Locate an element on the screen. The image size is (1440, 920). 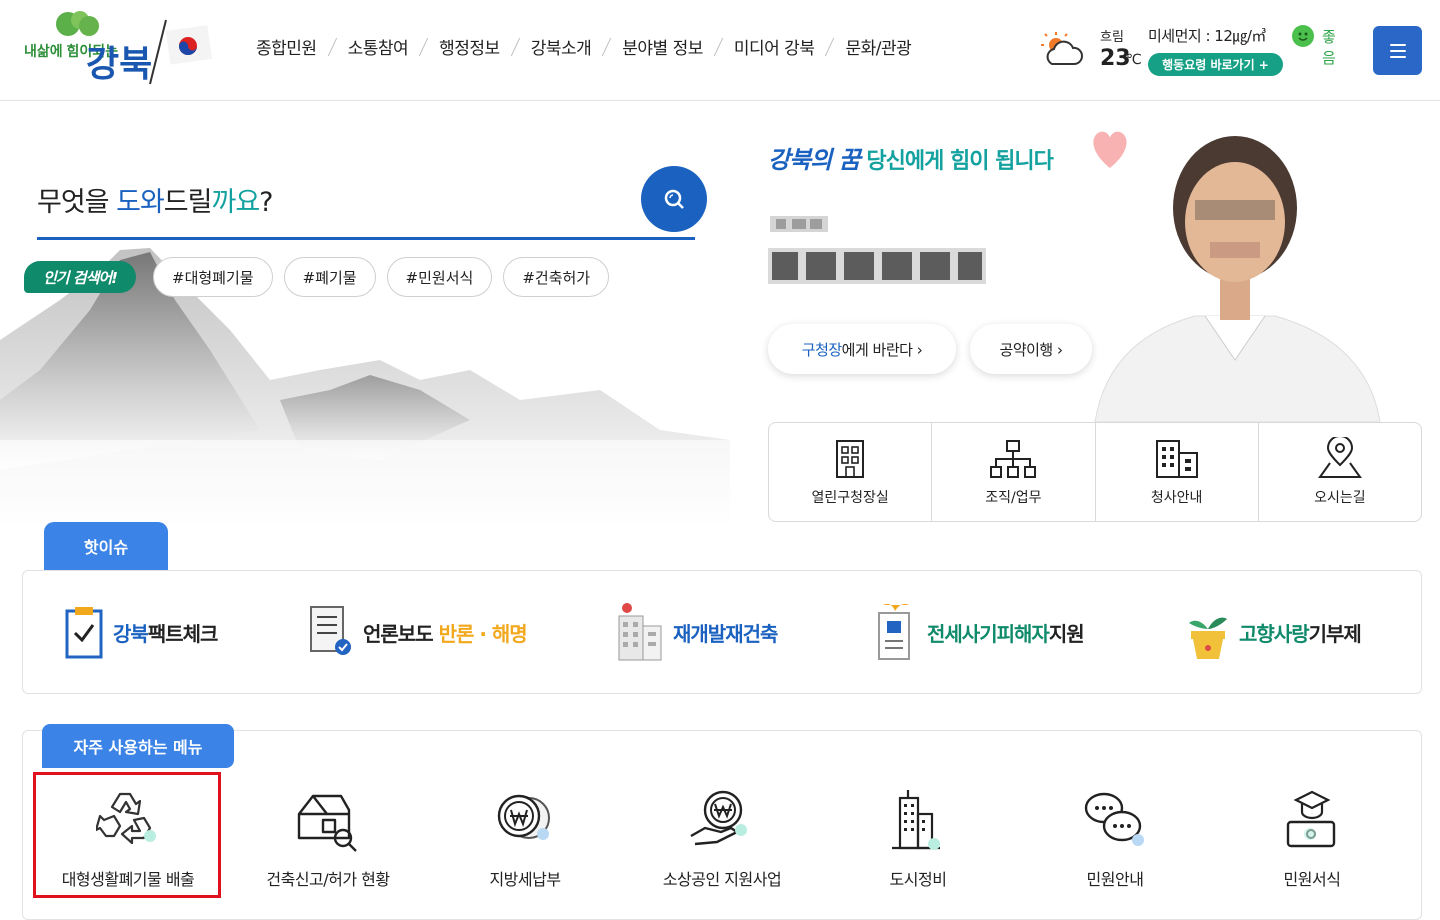
hand-coin-icon is located at coordinates (718, 818).